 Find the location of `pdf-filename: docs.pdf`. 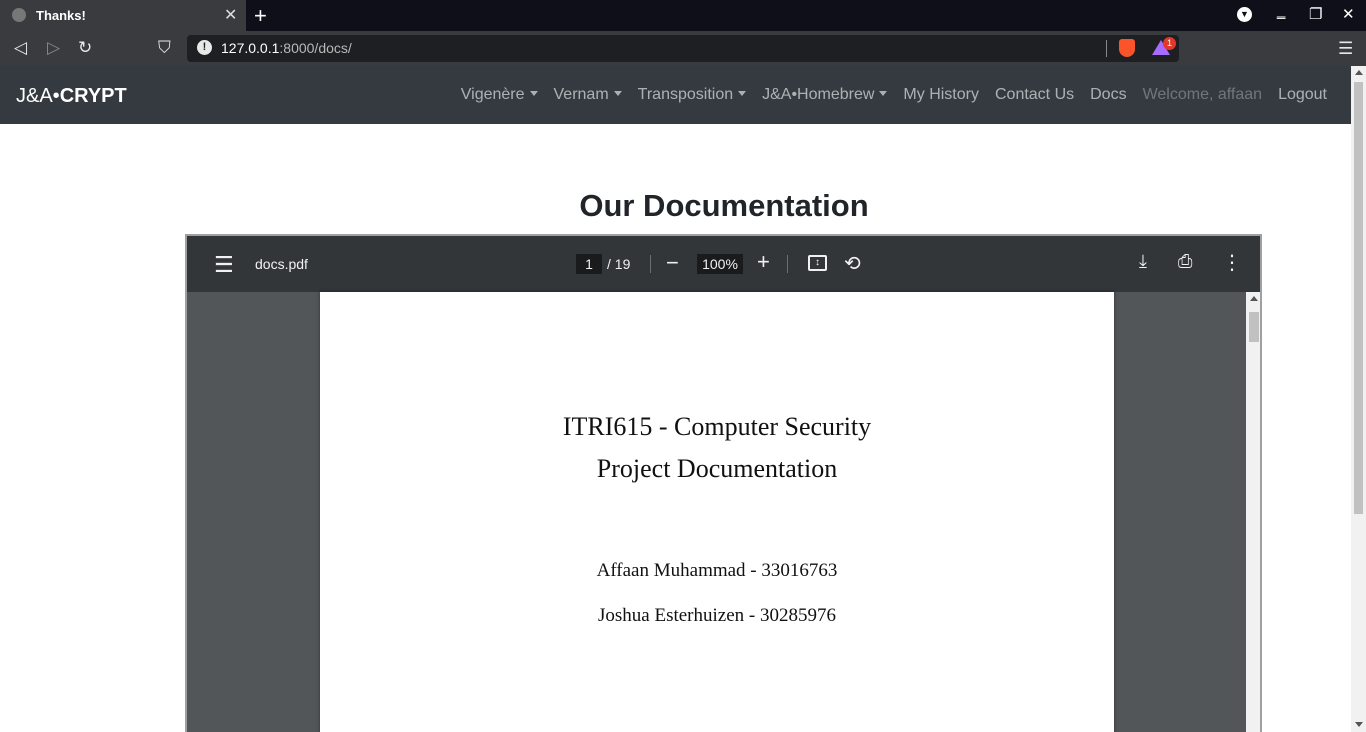

pdf-filename: docs.pdf is located at coordinates (281, 264).